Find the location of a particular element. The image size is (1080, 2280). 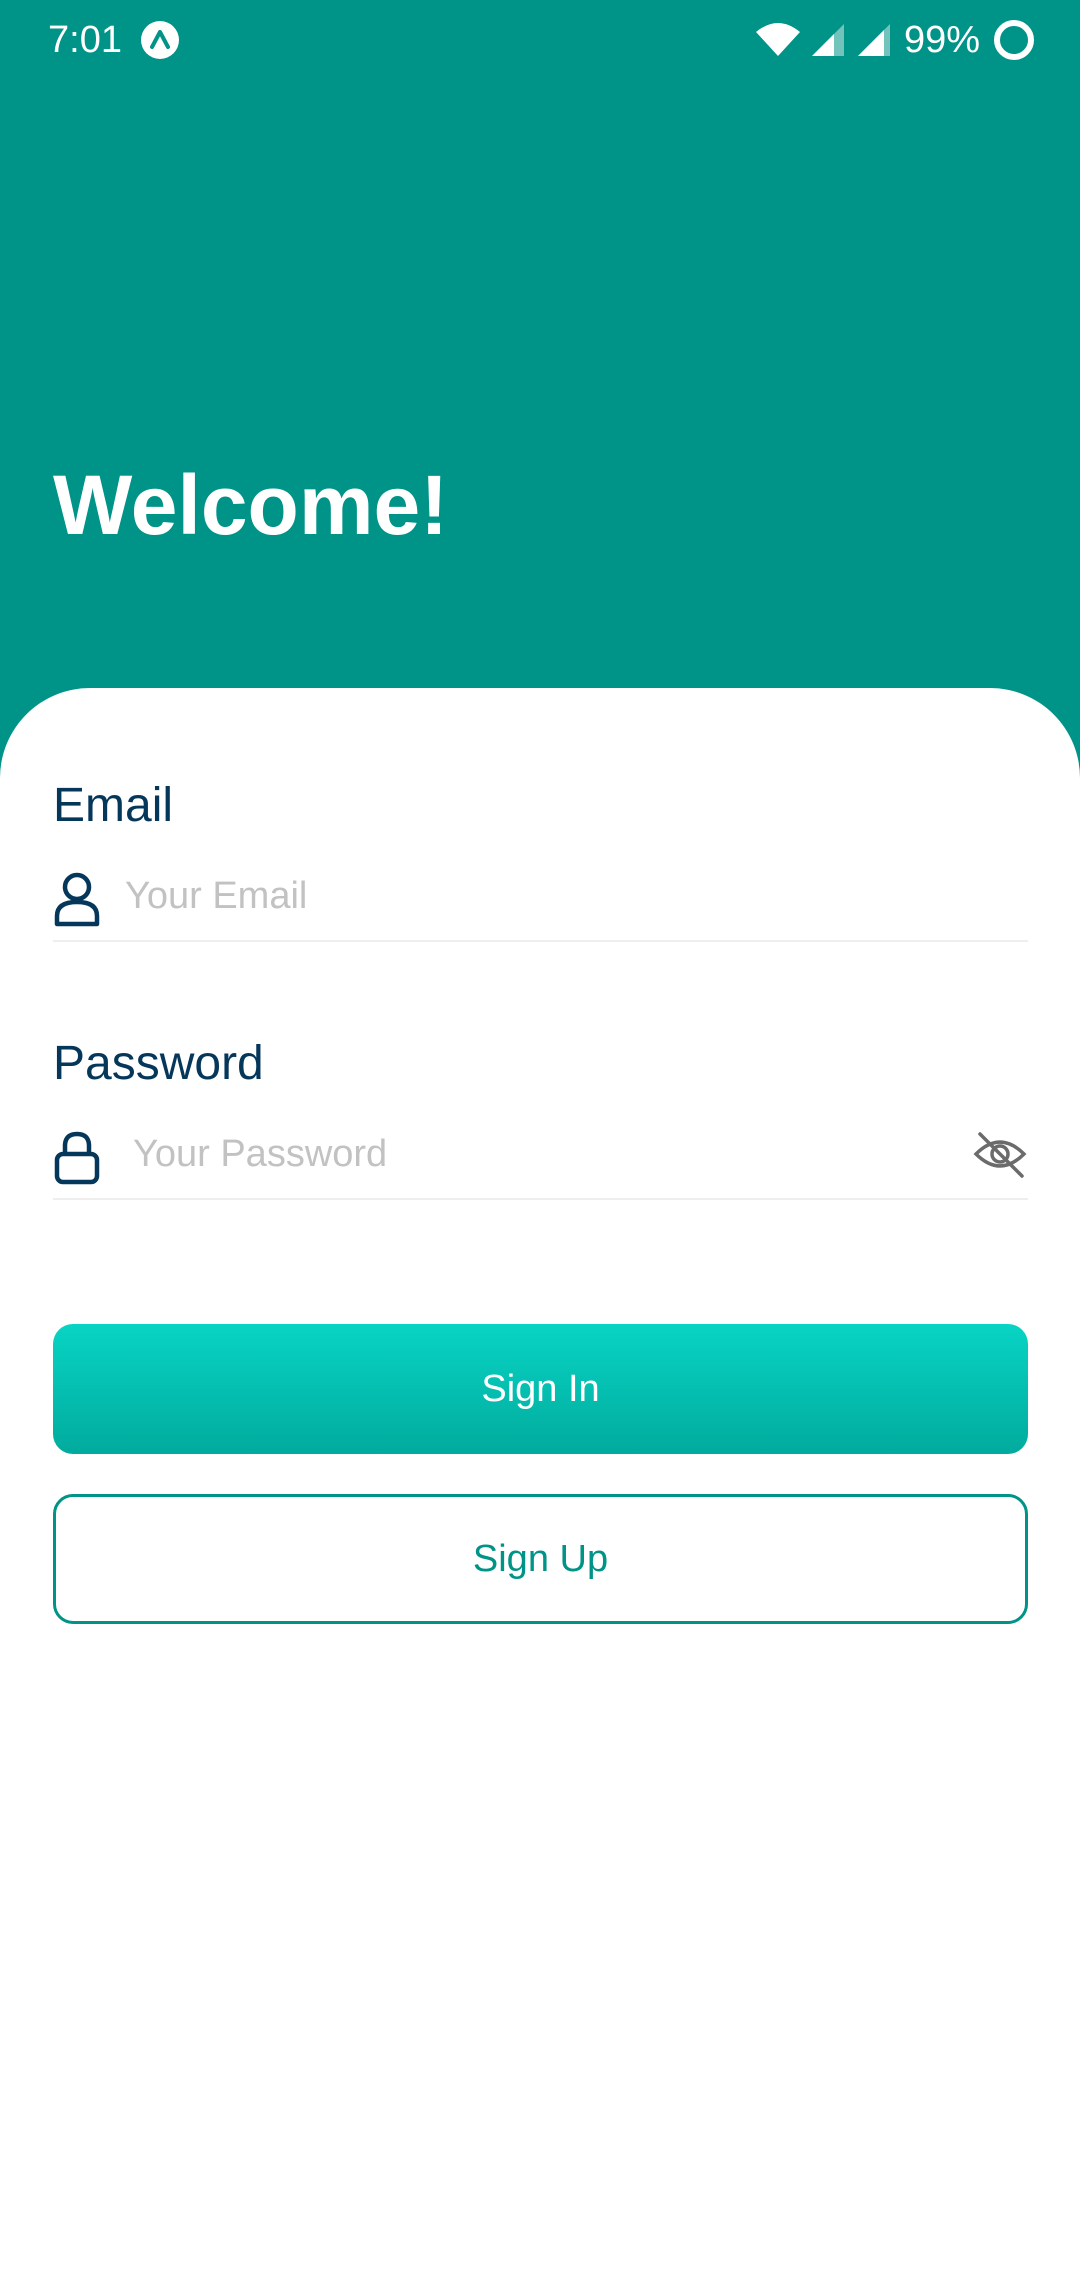

email-label: Email is located at coordinates (113, 805).